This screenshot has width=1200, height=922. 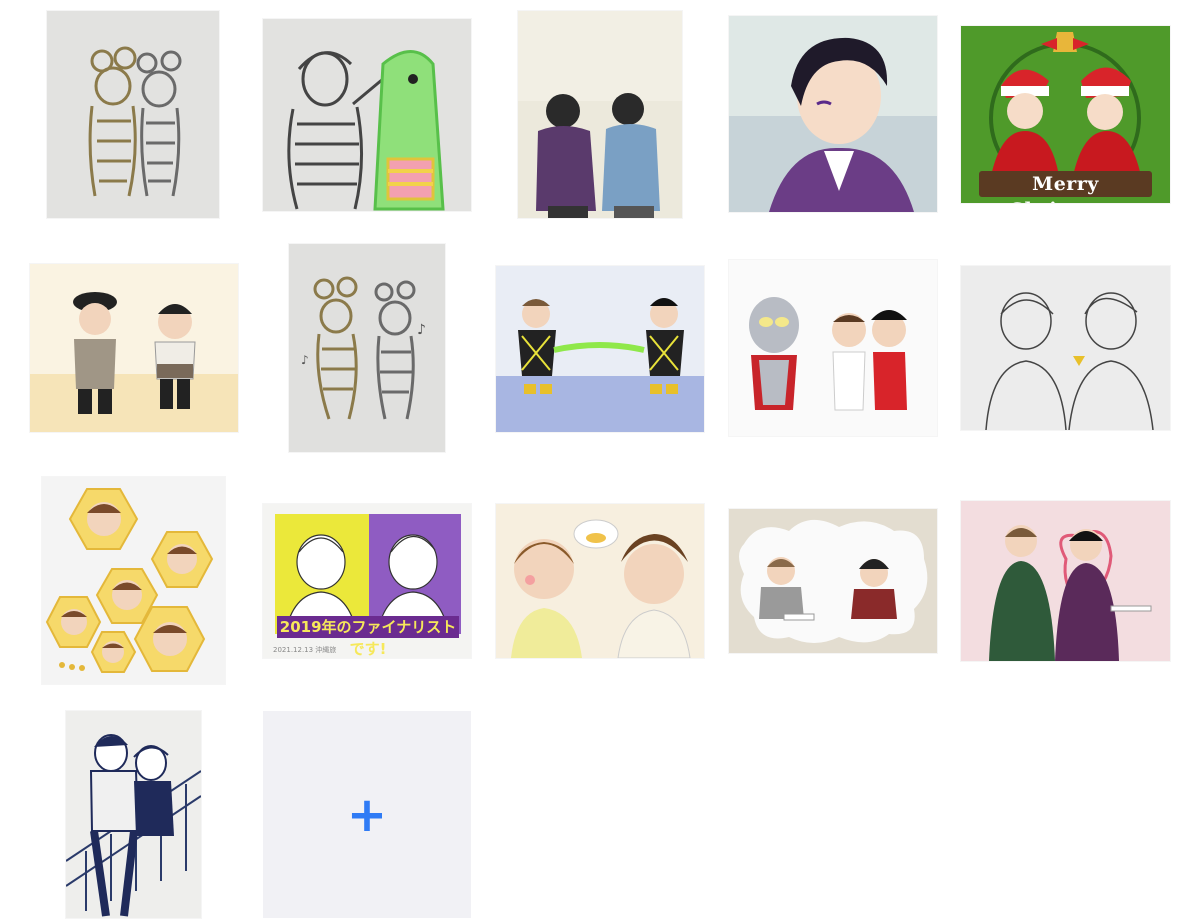 I want to click on tile-caption: 2021.12.13 沖縄旅, so click(x=305, y=650).